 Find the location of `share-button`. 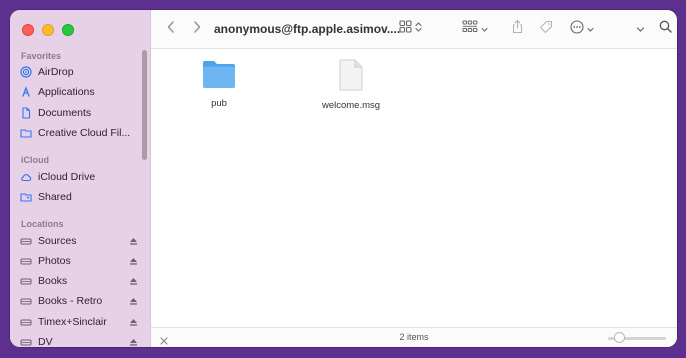

share-button is located at coordinates (517, 29).